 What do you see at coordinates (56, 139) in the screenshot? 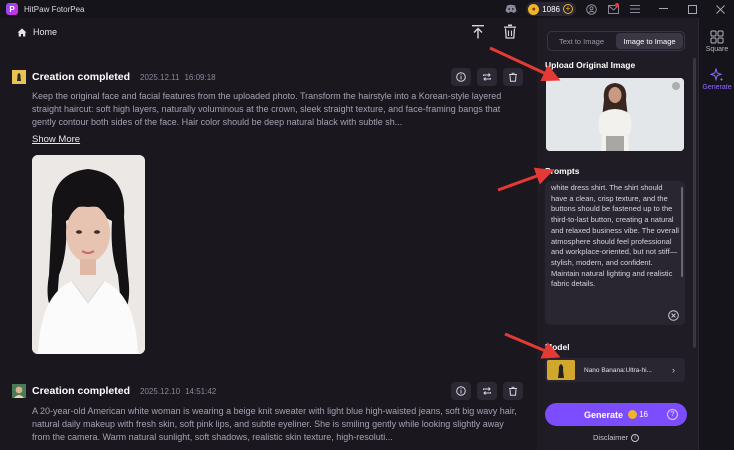
I see `show-more-link: Show More` at bounding box center [56, 139].